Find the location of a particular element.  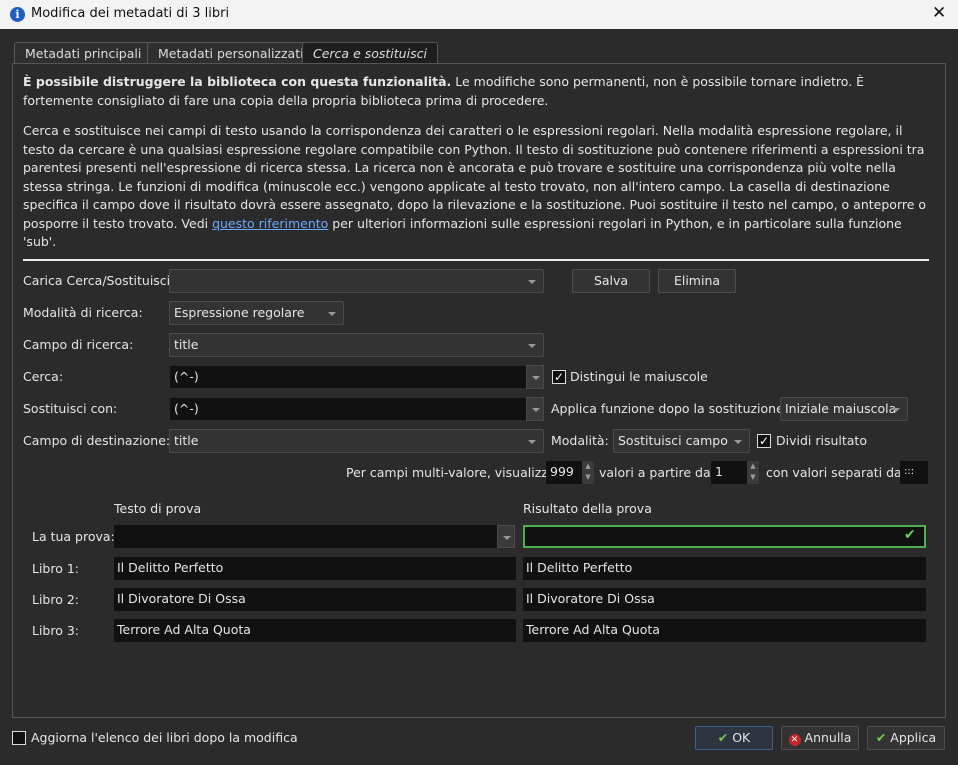

replace-label: Sostituisci con: is located at coordinates (70, 408).